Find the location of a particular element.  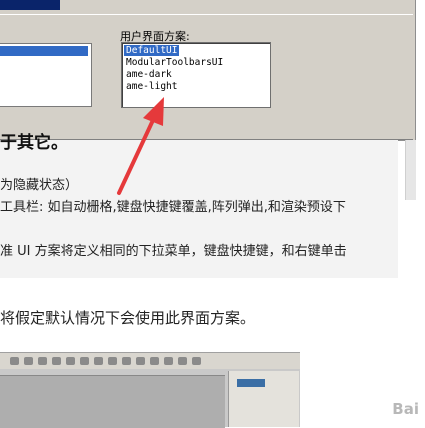

red-arrow-icon is located at coordinates (140, 146).